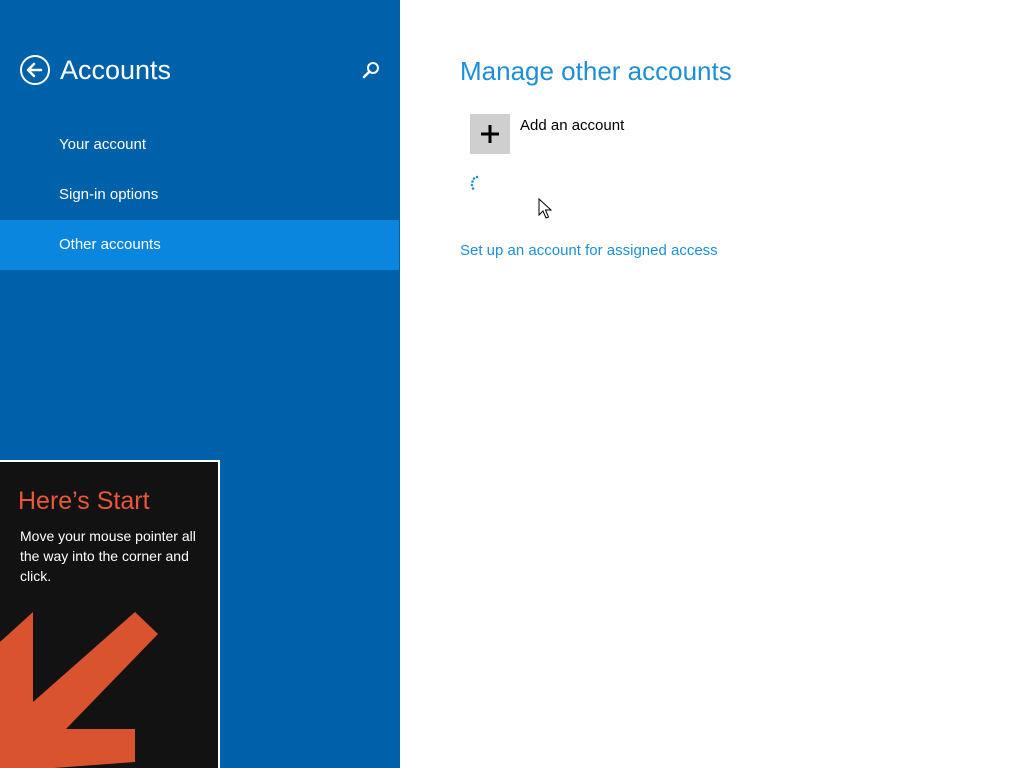 The image size is (1024, 768). What do you see at coordinates (572, 125) in the screenshot?
I see `add-account-label: Add an account` at bounding box center [572, 125].